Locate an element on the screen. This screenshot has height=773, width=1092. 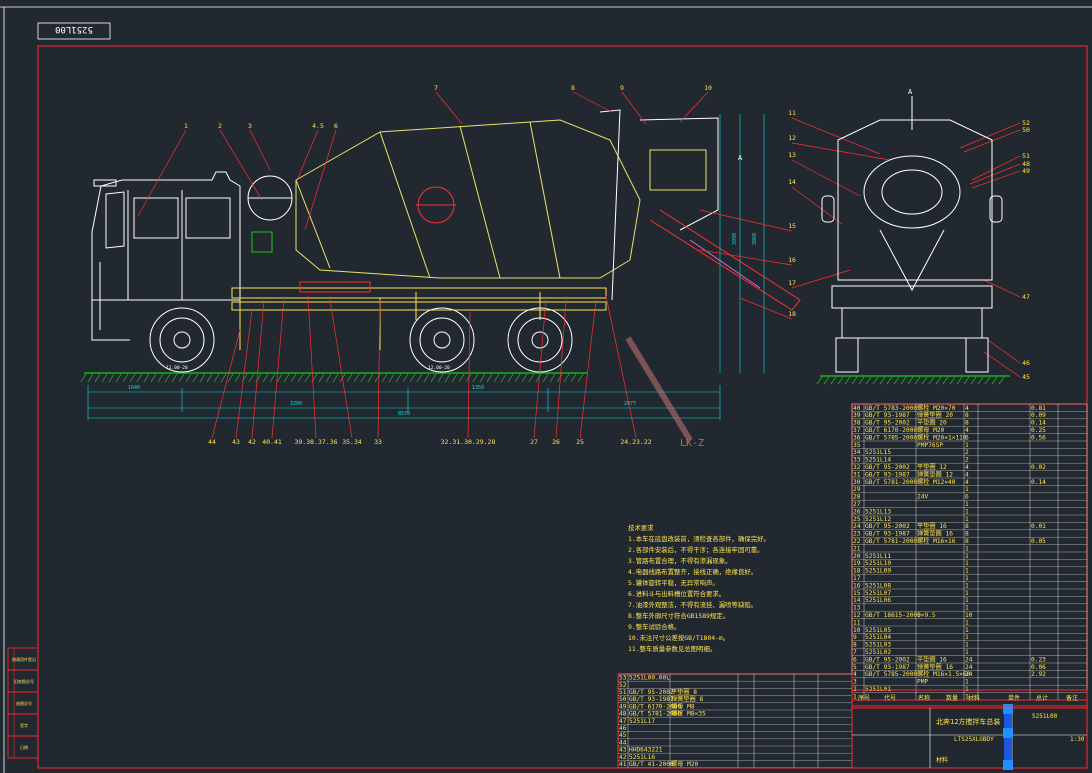
bom-header-cell: 备注 is located at coordinates (1072, 698).